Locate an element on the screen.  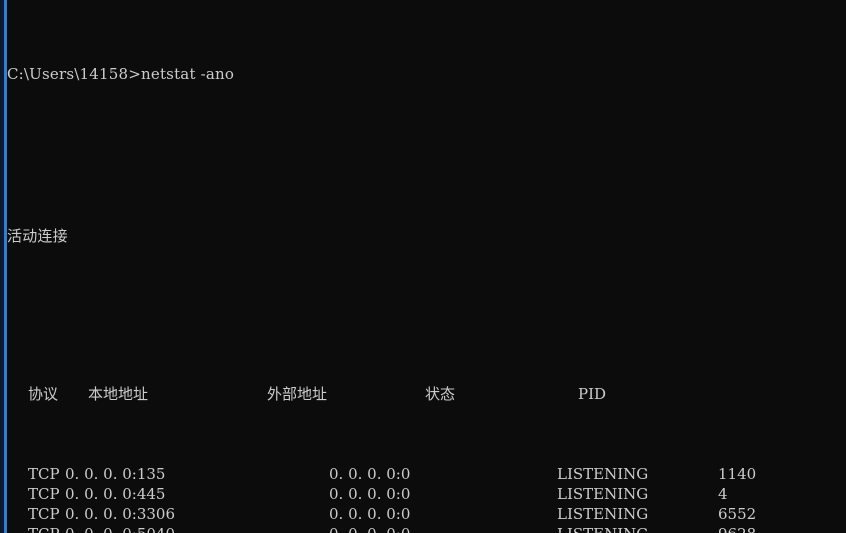
cell-local-address: 0. 0. 0. 0:445 is located at coordinates (115, 494).